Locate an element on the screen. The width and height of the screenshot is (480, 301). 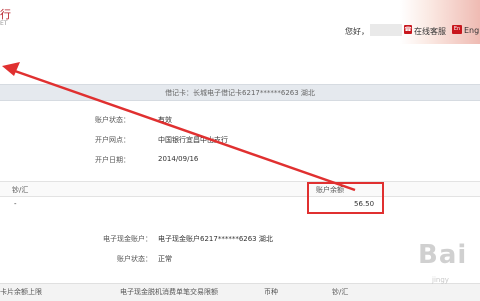
col-currency: 币种 is located at coordinates (271, 292).